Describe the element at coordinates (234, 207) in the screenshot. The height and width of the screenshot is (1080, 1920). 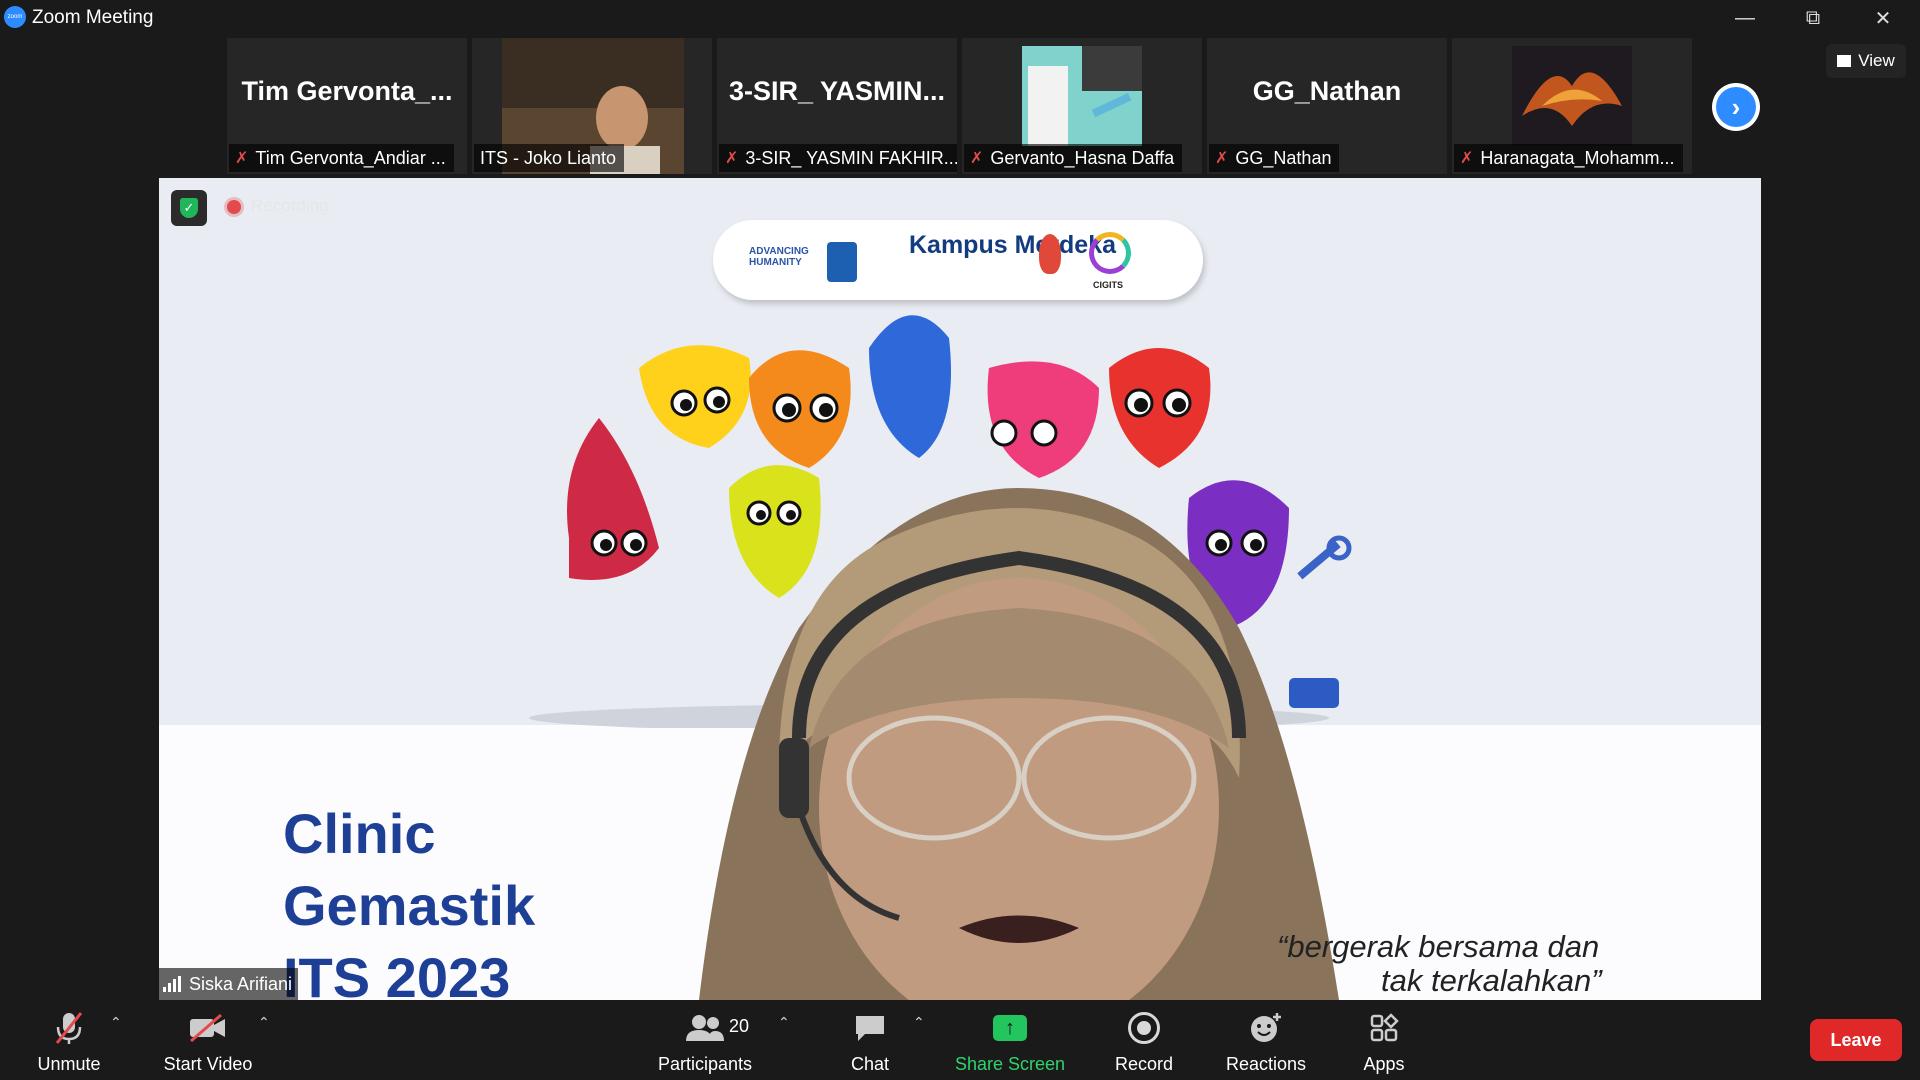
I see `recording-indicator-icon` at that location.